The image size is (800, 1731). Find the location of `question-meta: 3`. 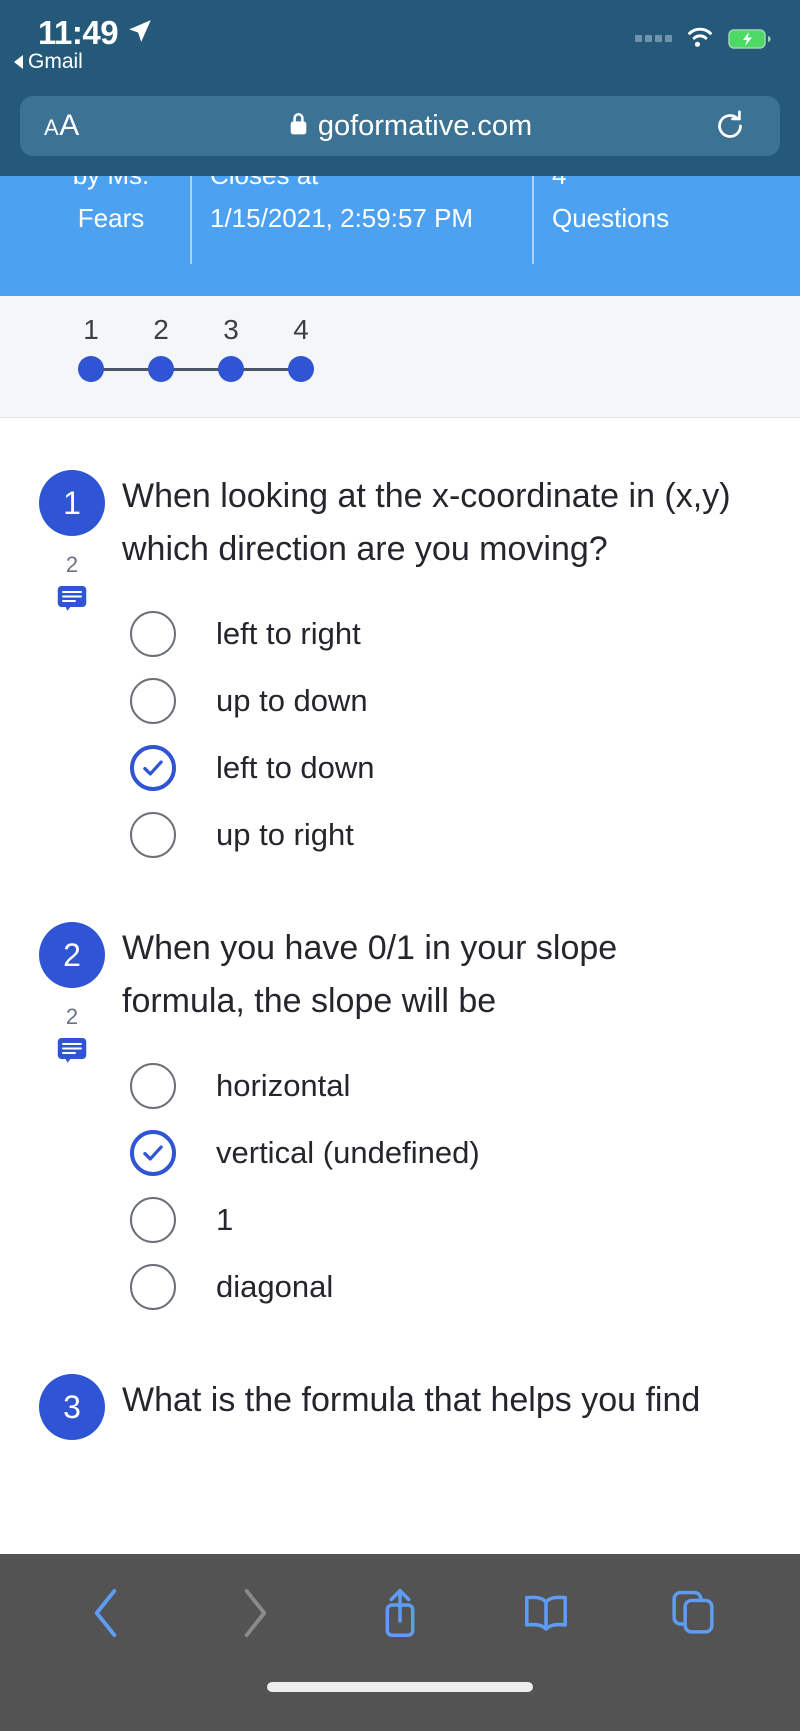

question-meta: 3 is located at coordinates (72, 1407).